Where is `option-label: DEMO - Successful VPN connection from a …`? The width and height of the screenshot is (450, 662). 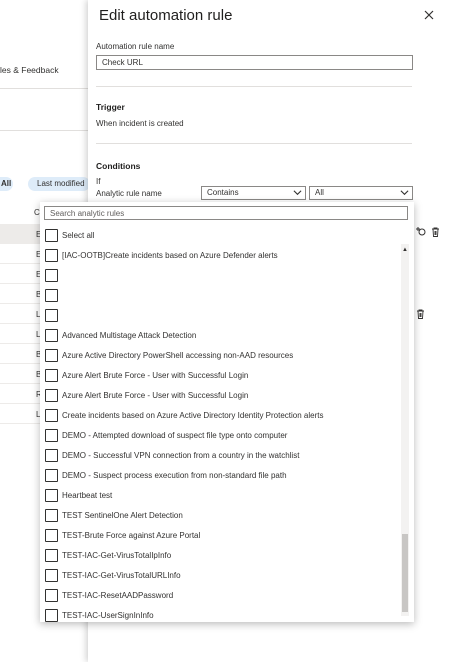 option-label: DEMO - Successful VPN connection from a … is located at coordinates (181, 455).